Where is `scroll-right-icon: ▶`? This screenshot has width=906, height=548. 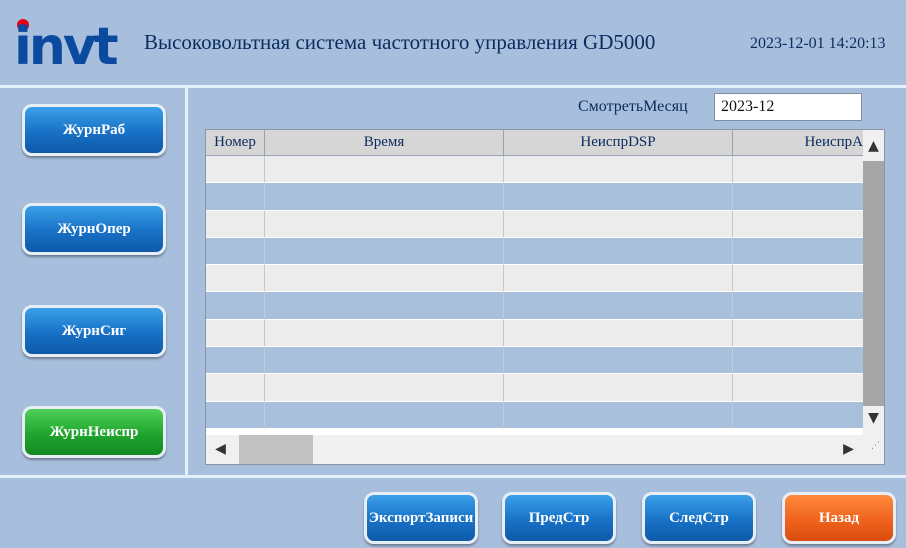
scroll-right-icon: ▶ is located at coordinates (848, 449).